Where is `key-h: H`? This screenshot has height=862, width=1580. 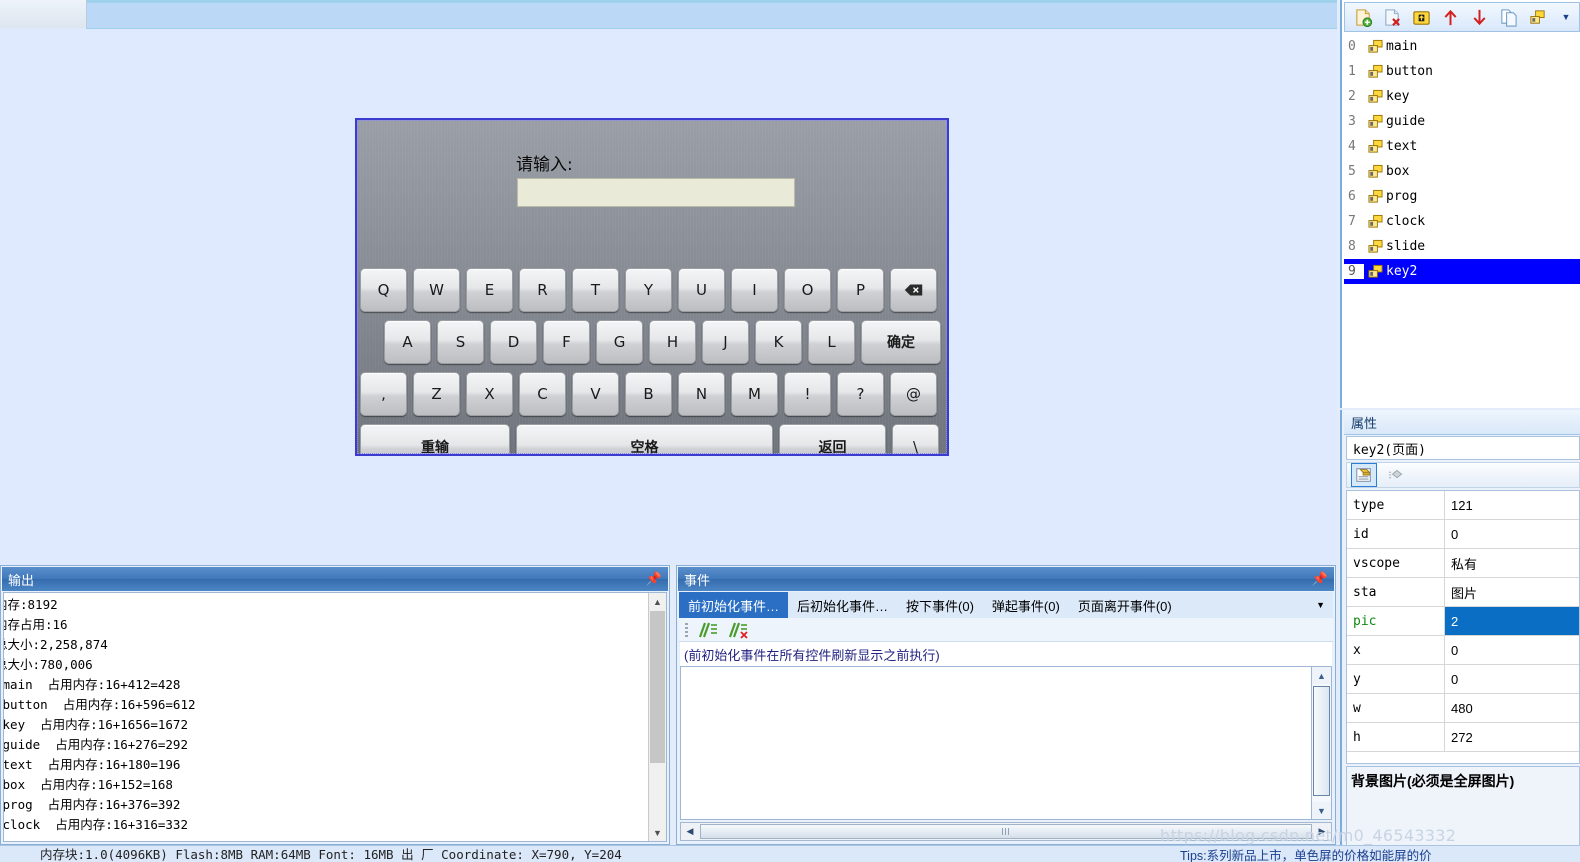 key-h: H is located at coordinates (672, 342).